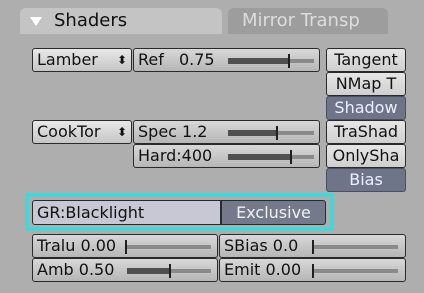 The image size is (424, 293). I want to click on bias-button: Bias, so click(366, 180).